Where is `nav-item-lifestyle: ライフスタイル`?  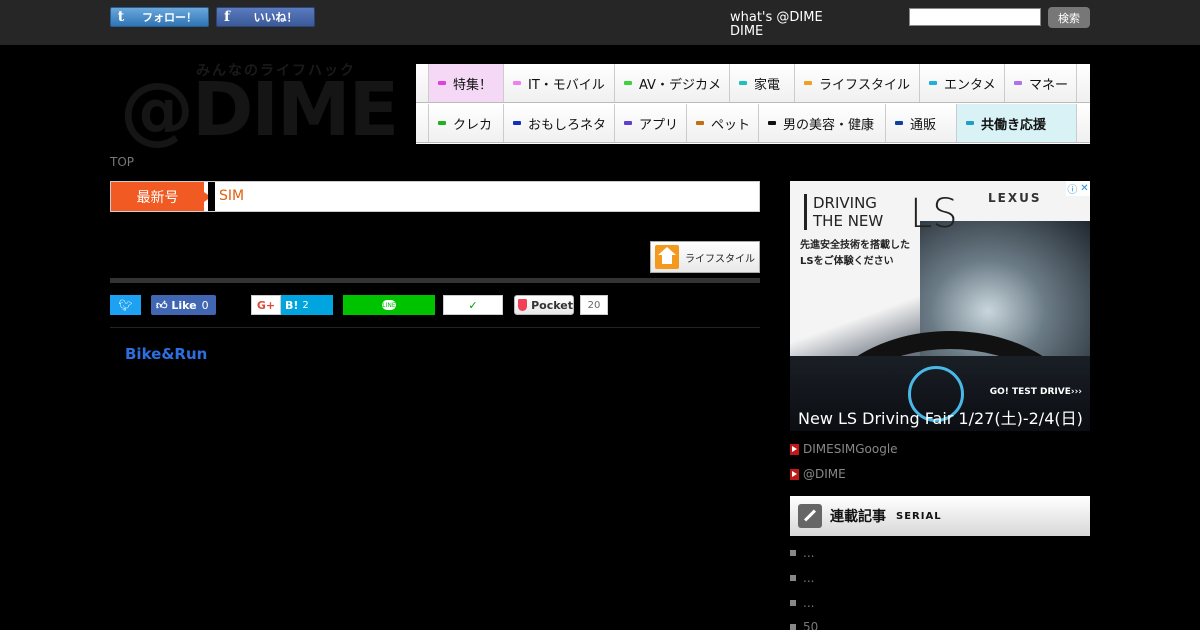
nav-item-lifestyle: ライフスタイル is located at coordinates (857, 83).